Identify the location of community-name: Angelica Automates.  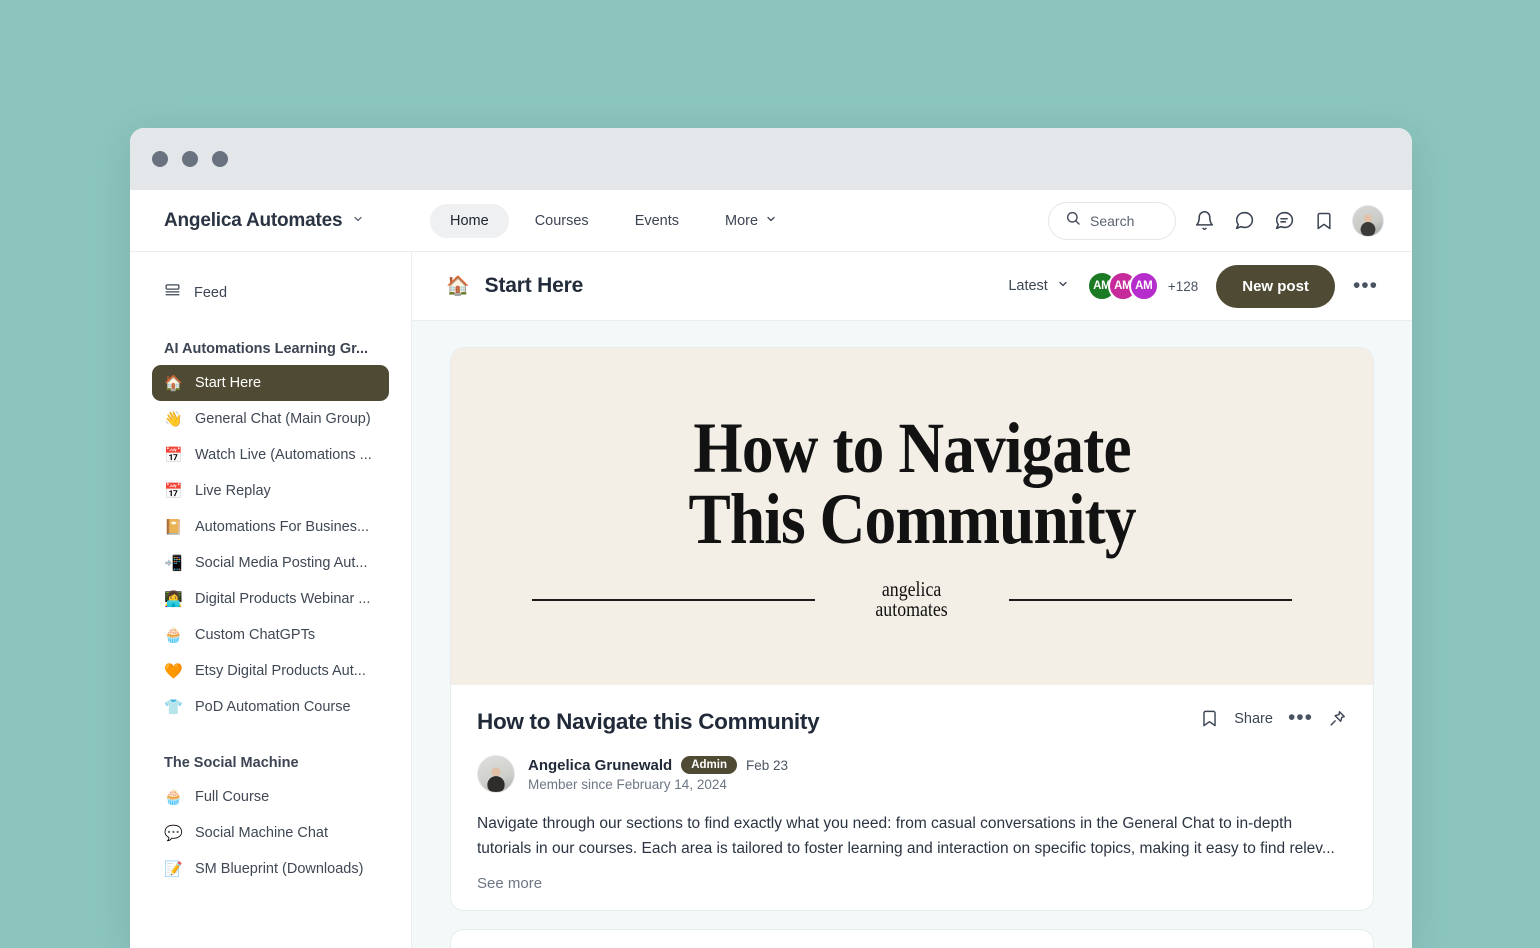
(253, 220).